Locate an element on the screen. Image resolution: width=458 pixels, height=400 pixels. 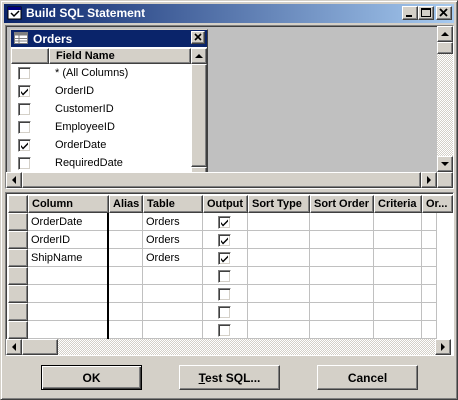
field-list-vscrollbar is located at coordinates (199, 115).